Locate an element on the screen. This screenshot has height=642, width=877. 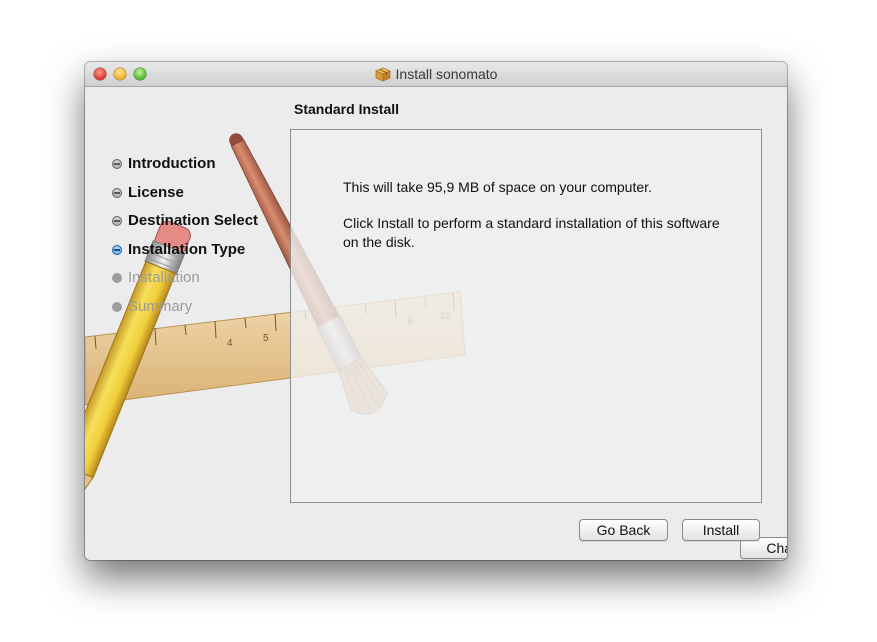
step-installation-type: Installation Type is located at coordinates (185, 254).